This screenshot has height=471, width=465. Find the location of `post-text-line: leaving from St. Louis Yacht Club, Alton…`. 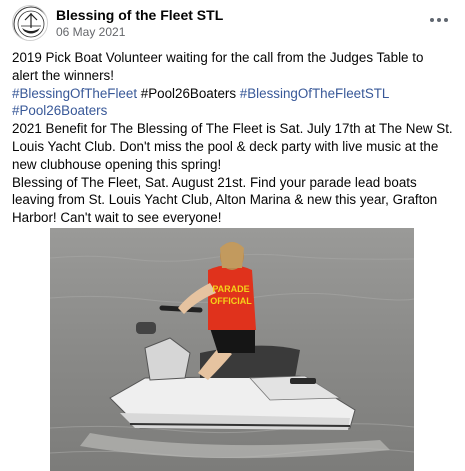

post-text-line: leaving from St. Louis Yacht Club, Alton… is located at coordinates (225, 200).